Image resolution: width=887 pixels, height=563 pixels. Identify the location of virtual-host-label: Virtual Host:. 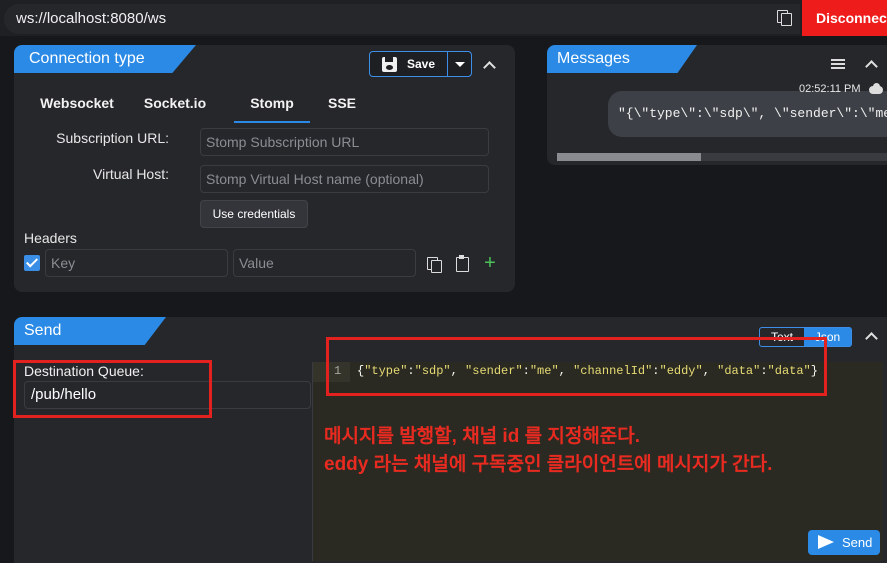
(131, 174).